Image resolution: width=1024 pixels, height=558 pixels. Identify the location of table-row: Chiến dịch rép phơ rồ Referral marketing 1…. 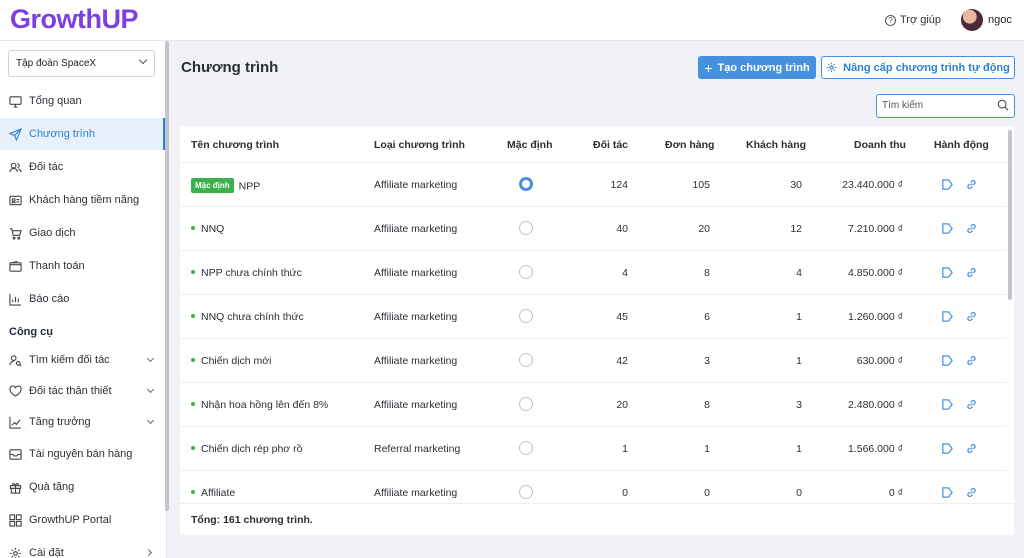
(593, 449).